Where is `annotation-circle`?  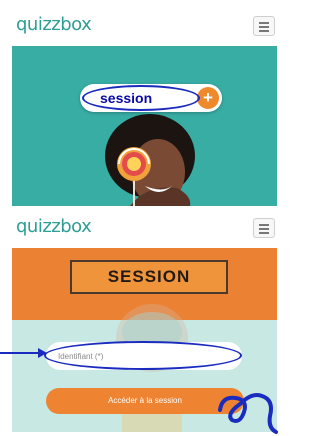 annotation-circle is located at coordinates (141, 98).